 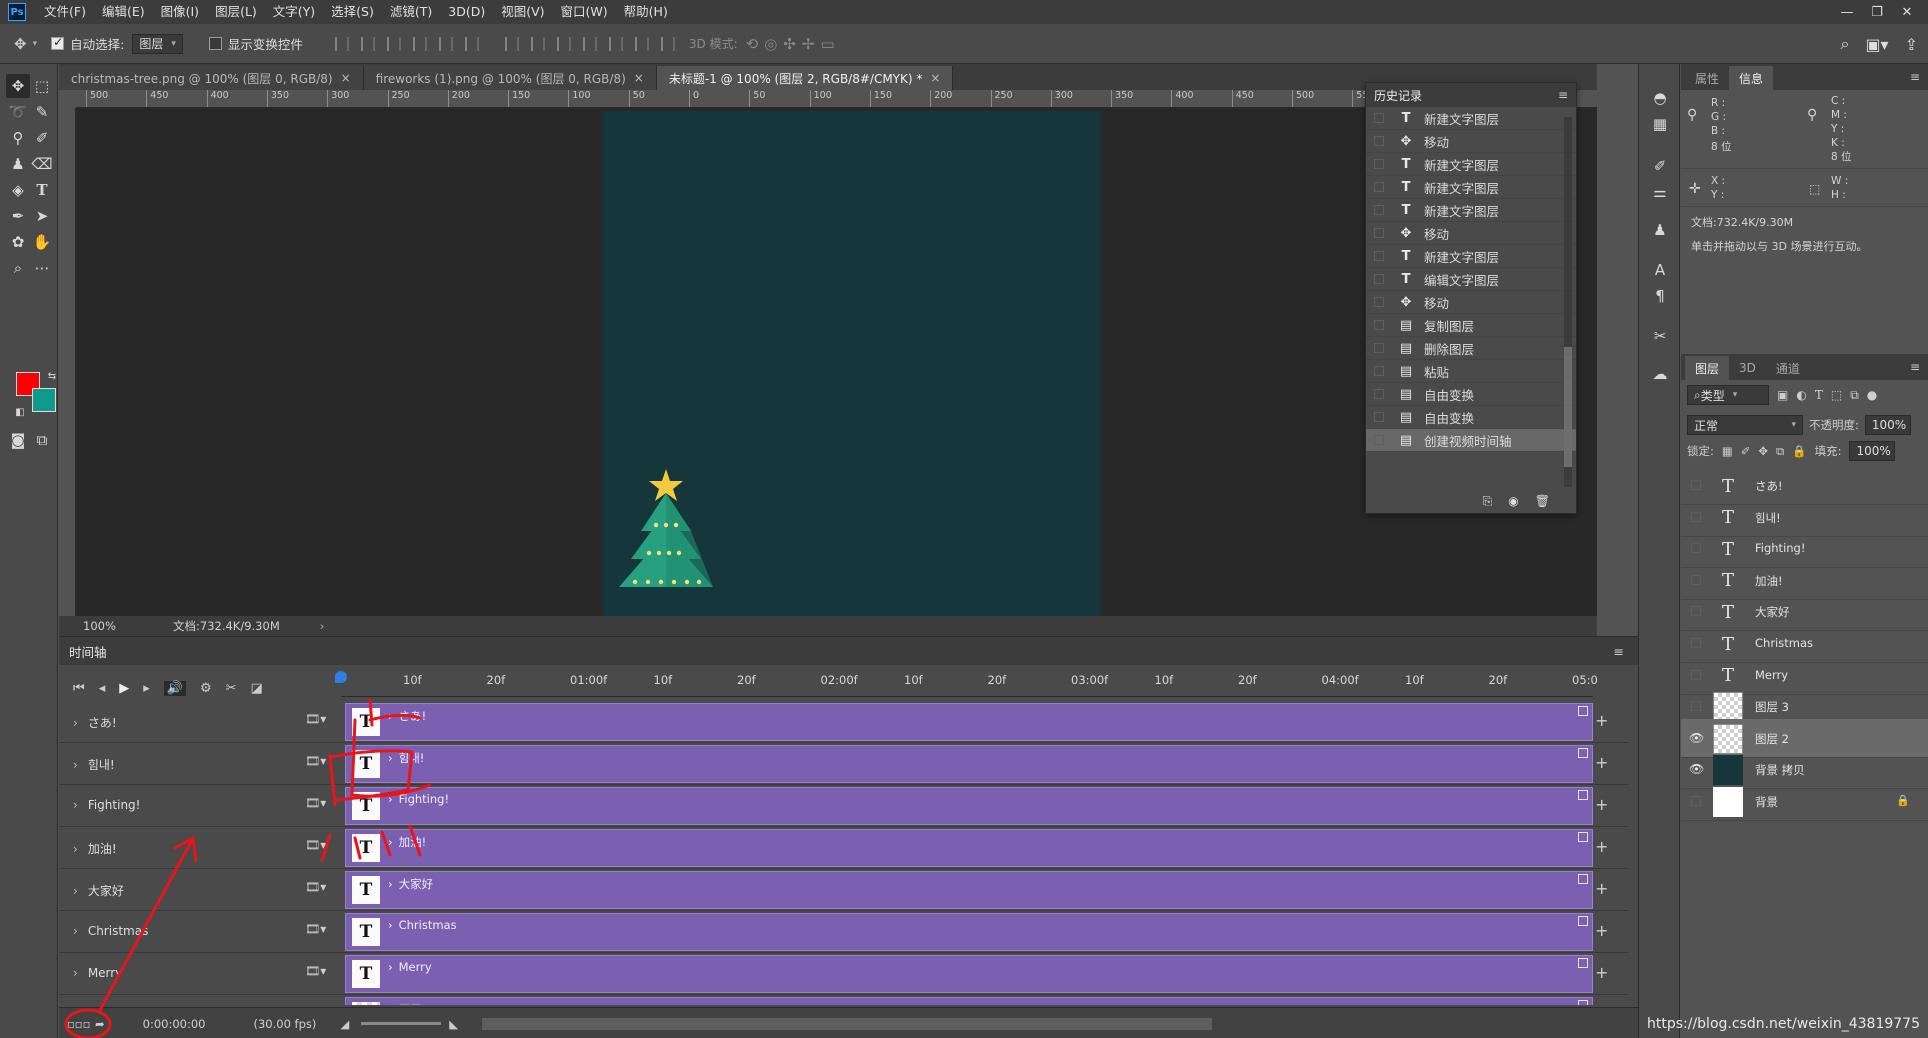 What do you see at coordinates (1844, 44) in the screenshot?
I see `search-icon: ⌕` at bounding box center [1844, 44].